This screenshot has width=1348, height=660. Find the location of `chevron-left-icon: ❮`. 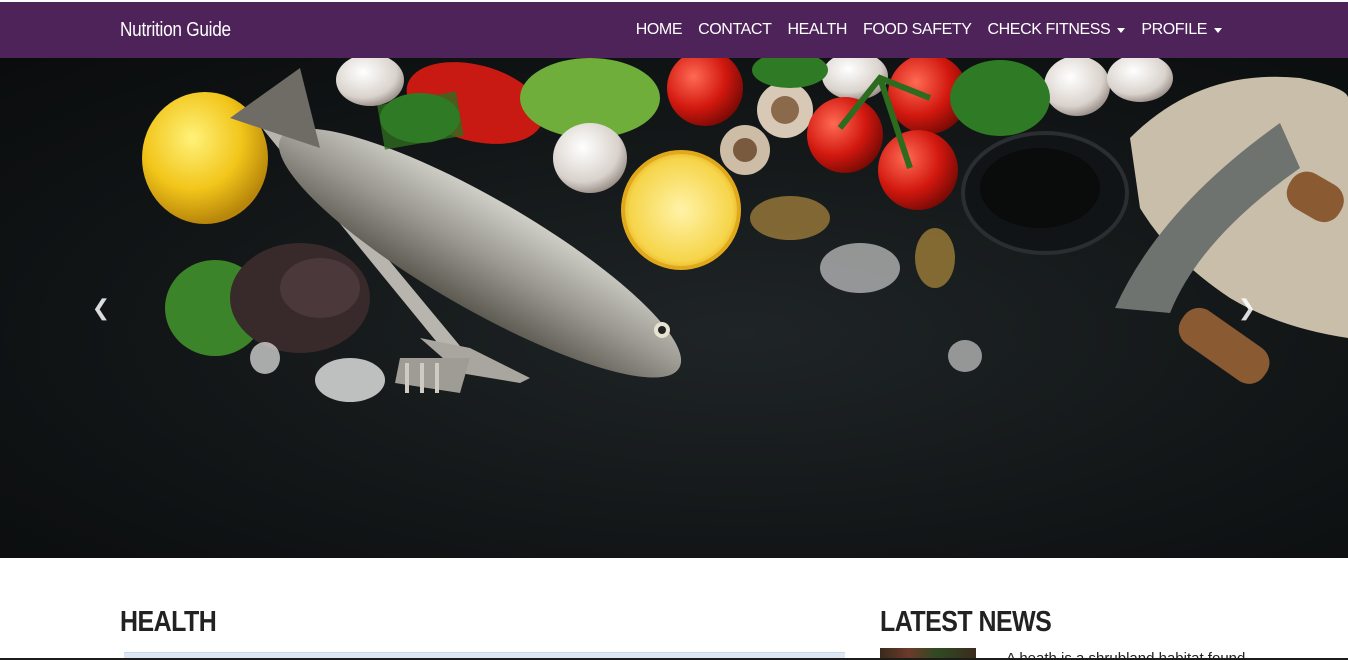

chevron-left-icon: ❮ is located at coordinates (101, 308).